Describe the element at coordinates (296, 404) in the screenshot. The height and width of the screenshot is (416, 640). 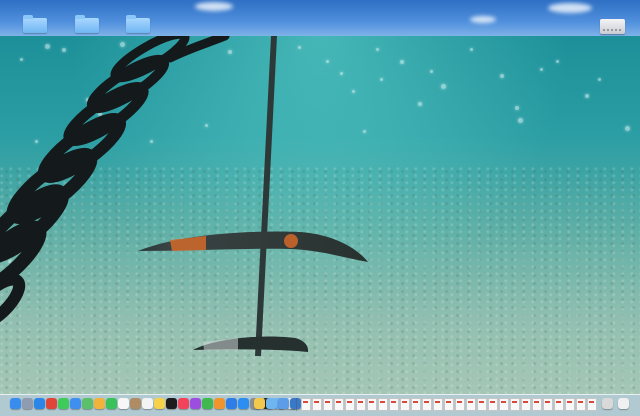
I see `dock-separator` at that location.